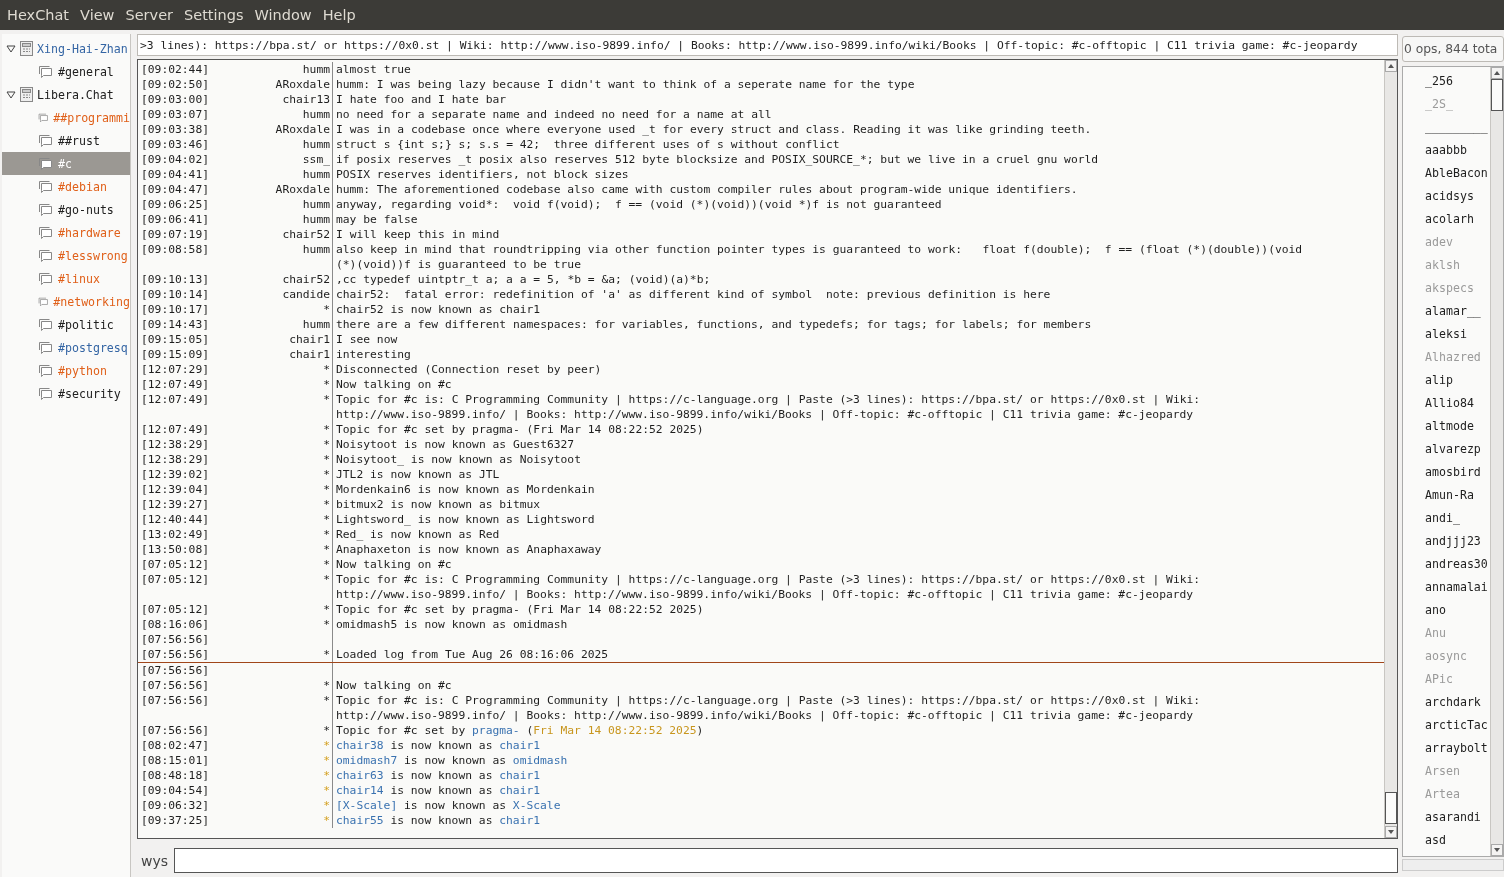 This screenshot has width=1504, height=877. I want to click on user-item: _________, so click(1446, 126).